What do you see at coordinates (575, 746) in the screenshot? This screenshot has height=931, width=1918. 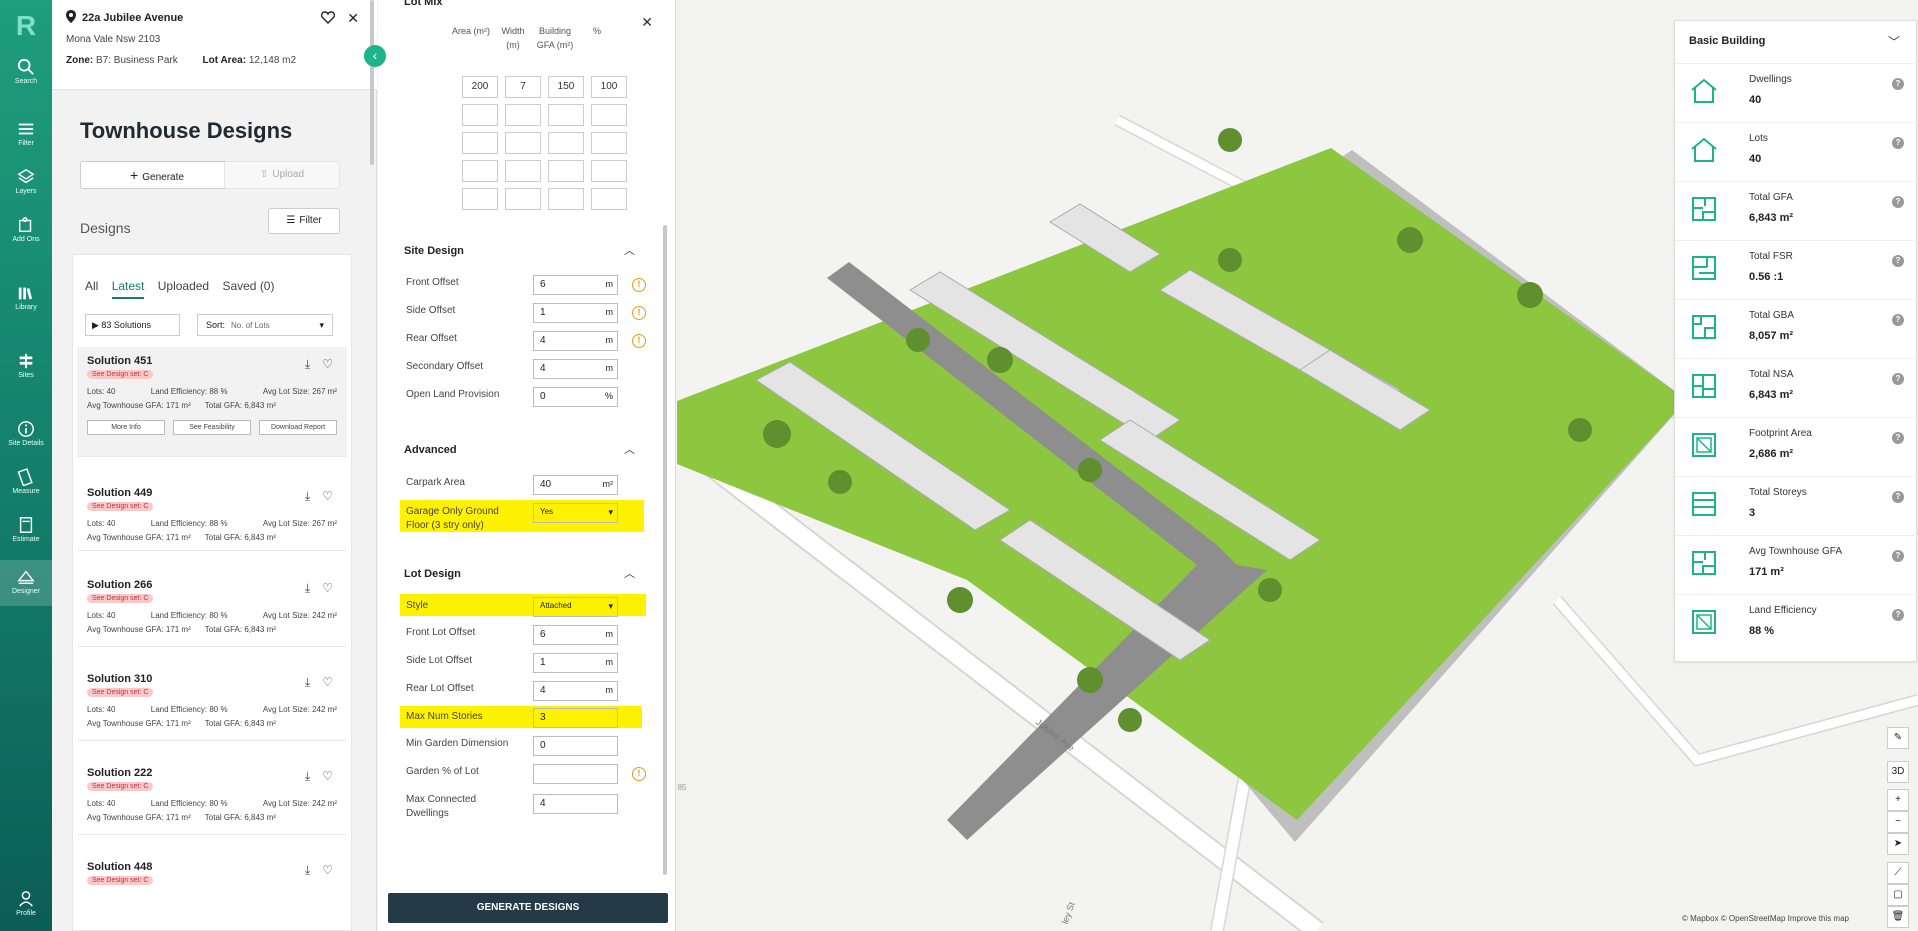 I see `min-garden-input: 0` at bounding box center [575, 746].